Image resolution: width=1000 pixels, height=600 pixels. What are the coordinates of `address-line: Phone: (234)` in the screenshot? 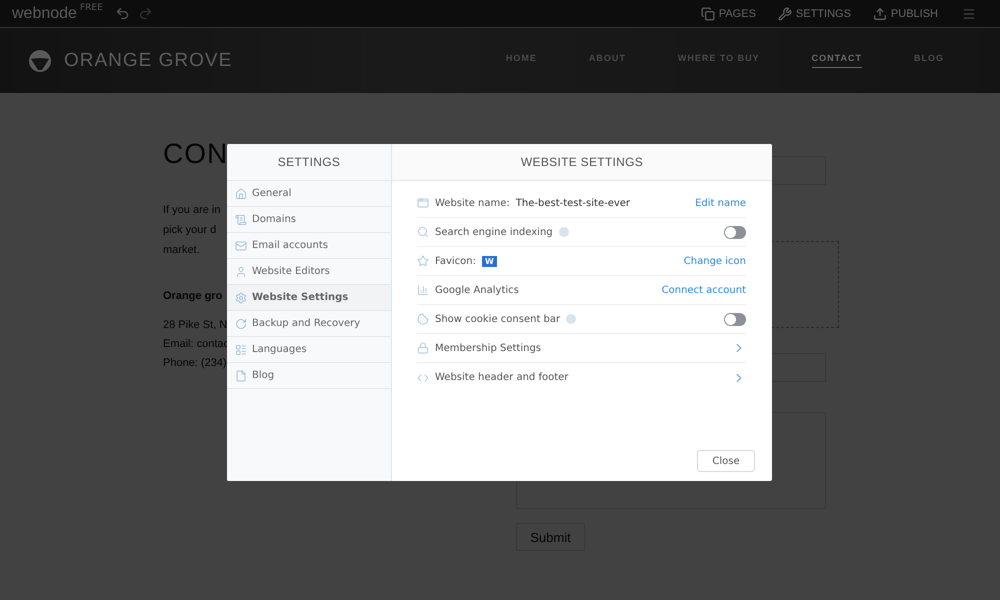 It's located at (195, 363).